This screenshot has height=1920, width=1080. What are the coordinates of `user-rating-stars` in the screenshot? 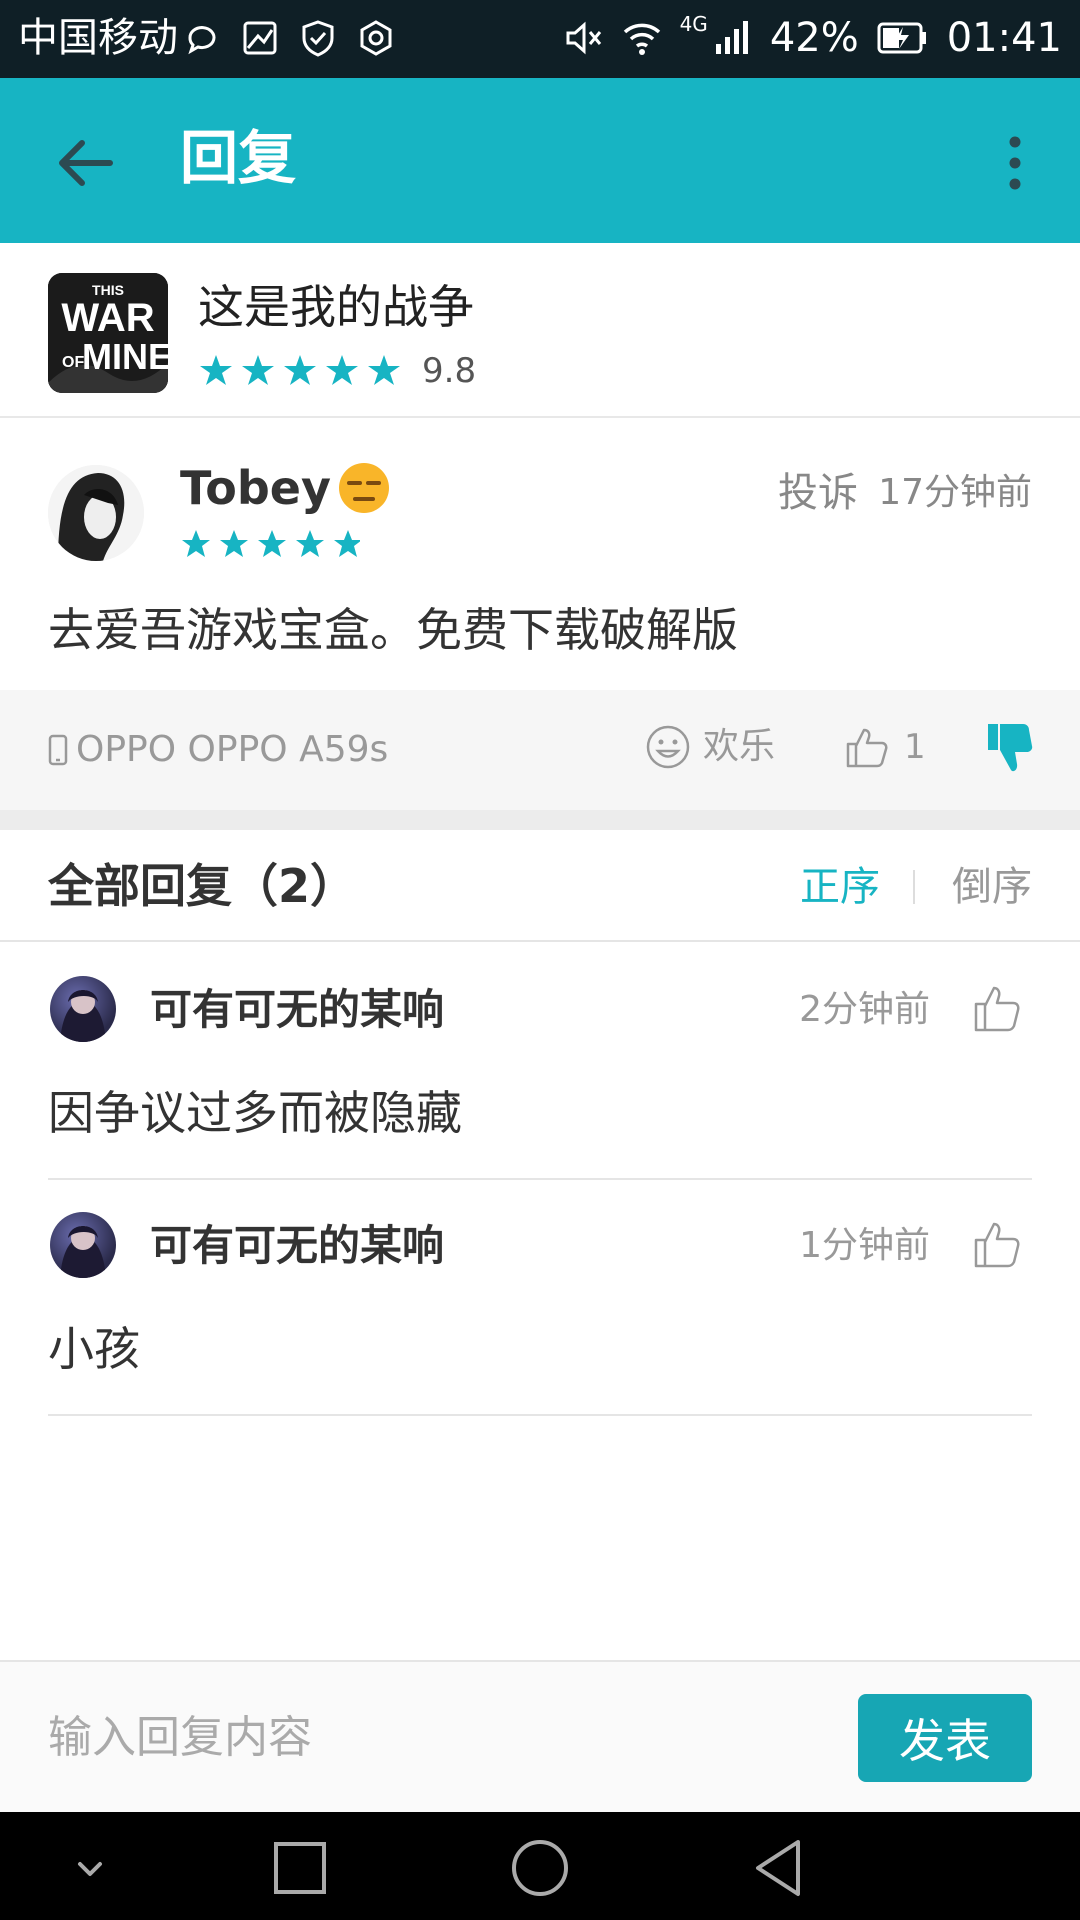 It's located at (270, 545).